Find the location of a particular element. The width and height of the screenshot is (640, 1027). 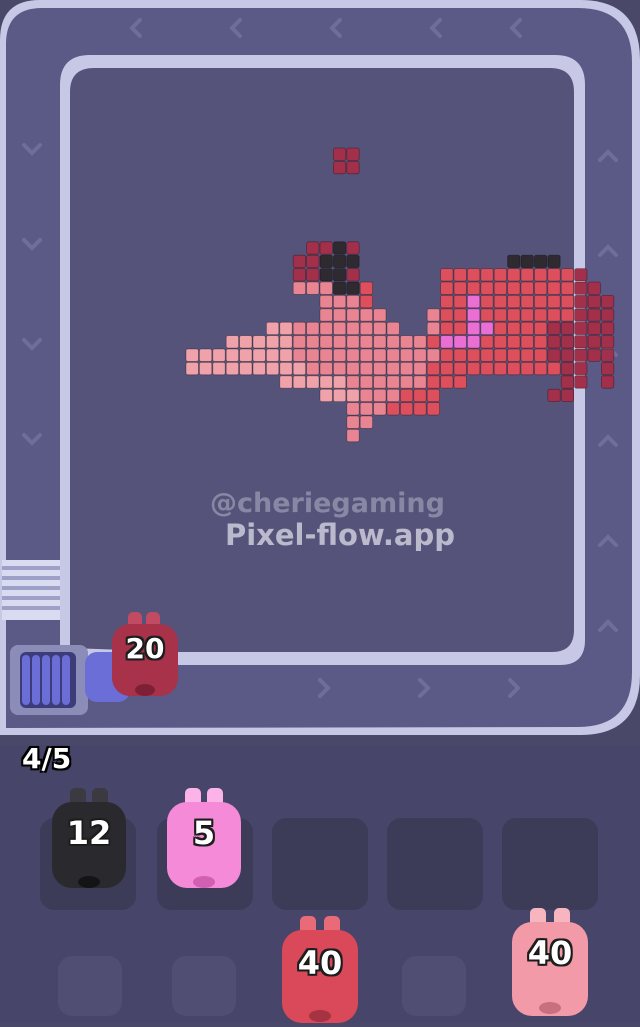

conveyor-pig-count: 20 is located at coordinates (145, 648).